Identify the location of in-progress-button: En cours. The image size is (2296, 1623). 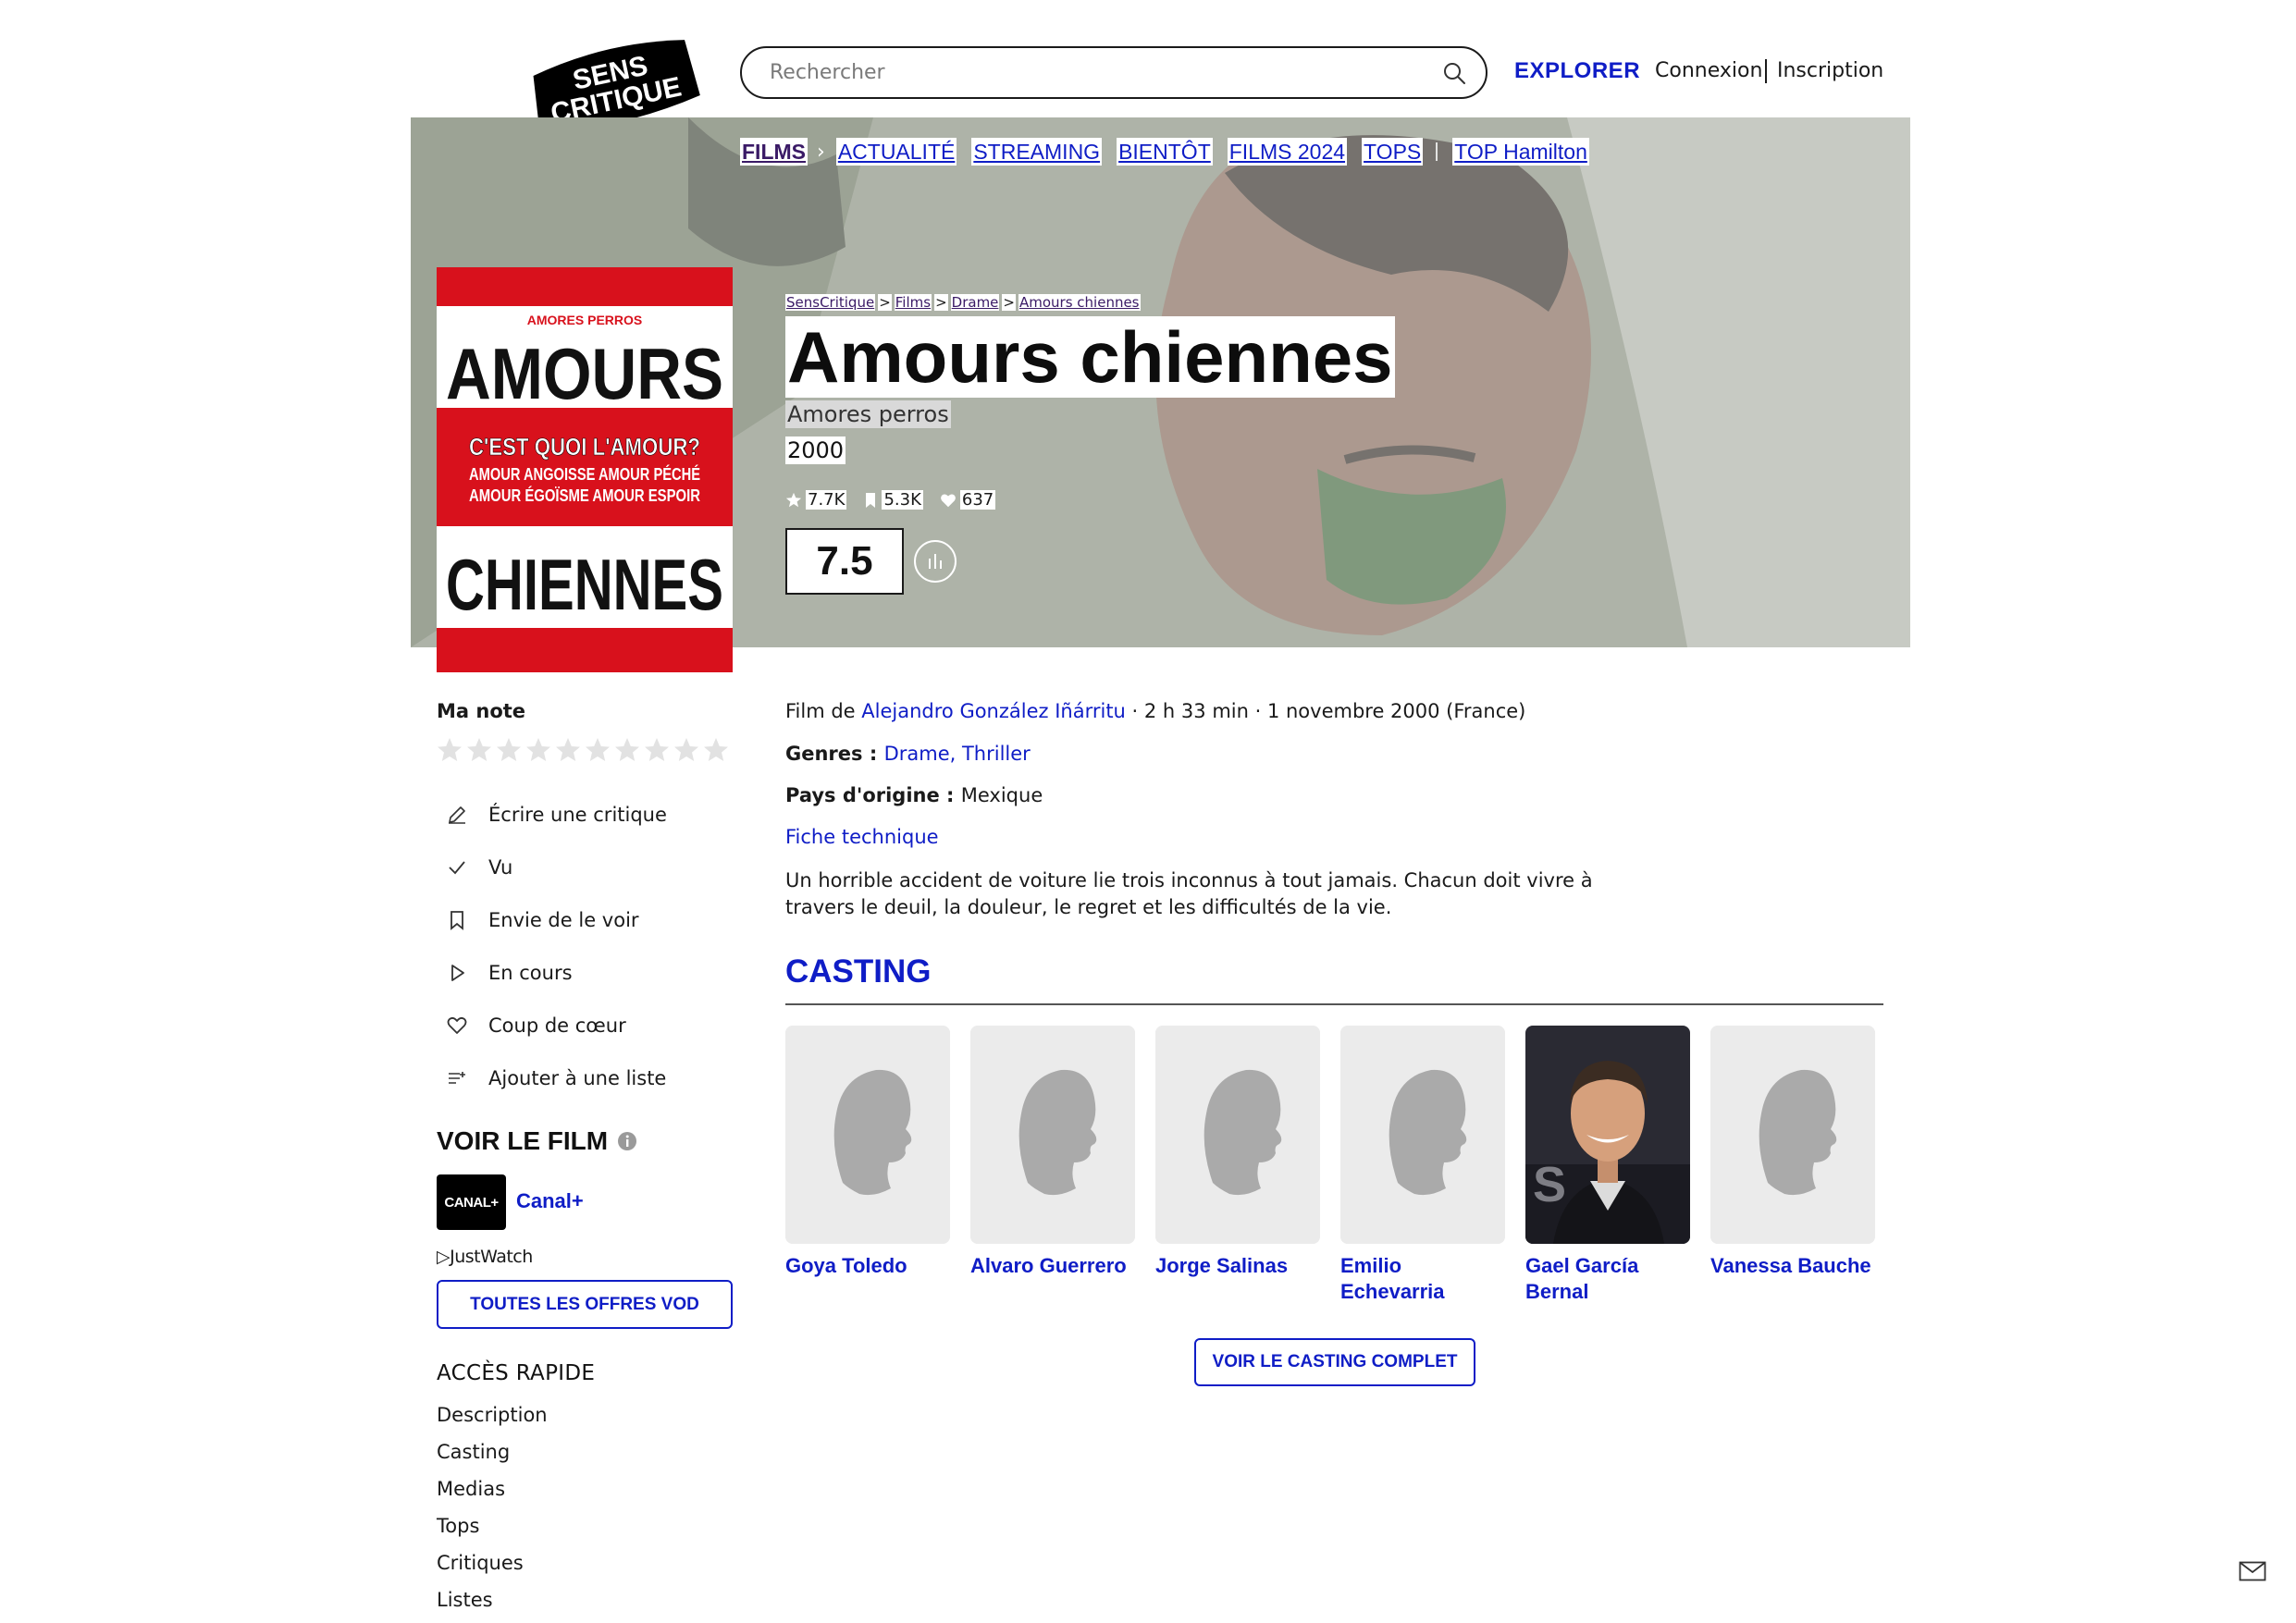
(552, 972).